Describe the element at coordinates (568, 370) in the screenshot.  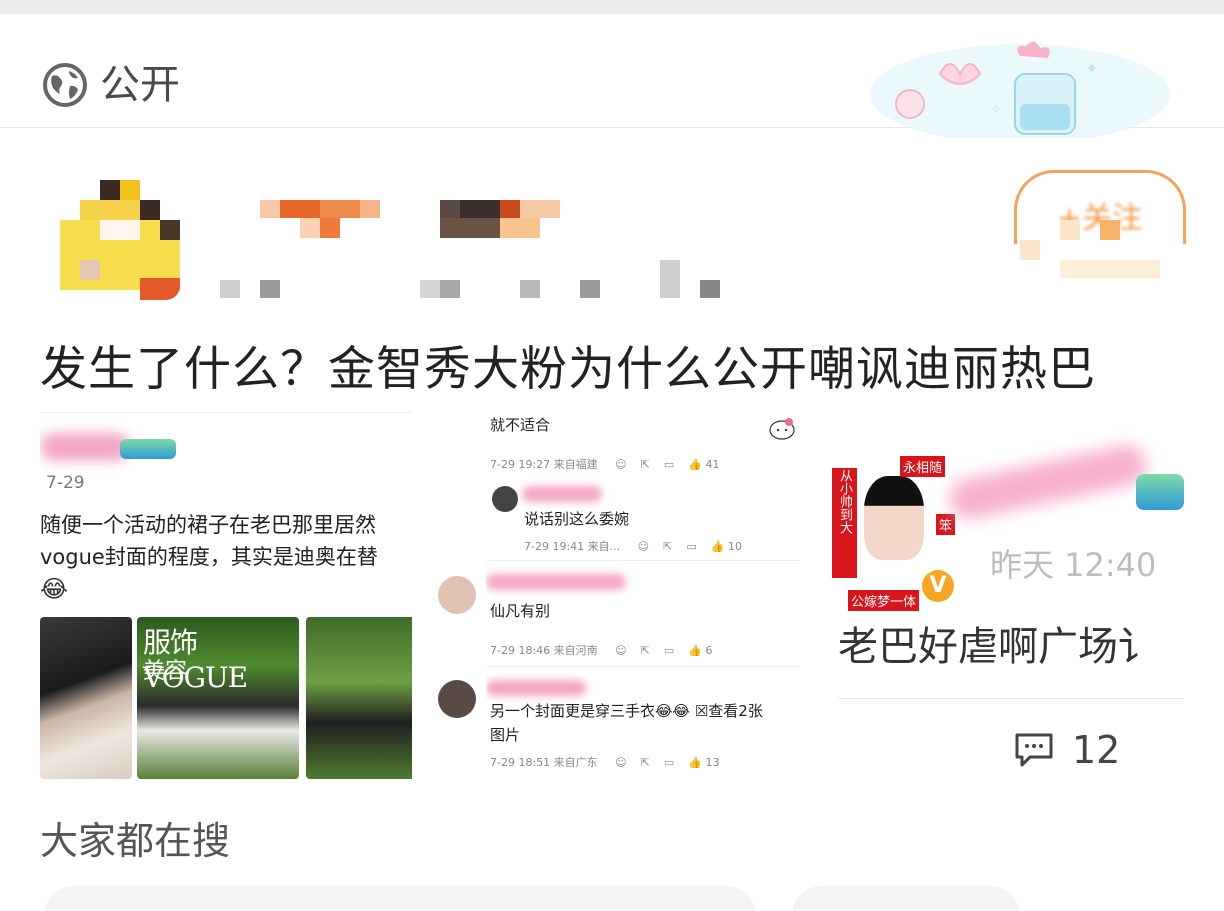
I see `post-title: 发生了什么？金智秀大粉为什么公开嘲讽迪丽热巴` at that location.